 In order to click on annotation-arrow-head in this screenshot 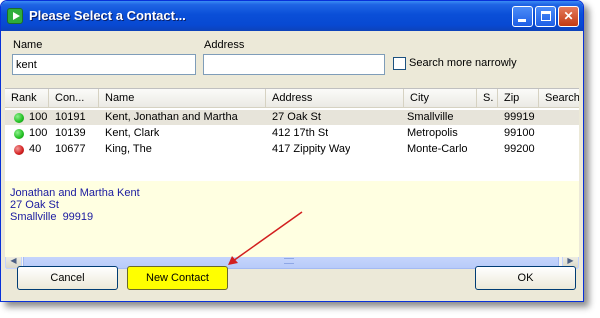, I will do `click(233, 260)`.